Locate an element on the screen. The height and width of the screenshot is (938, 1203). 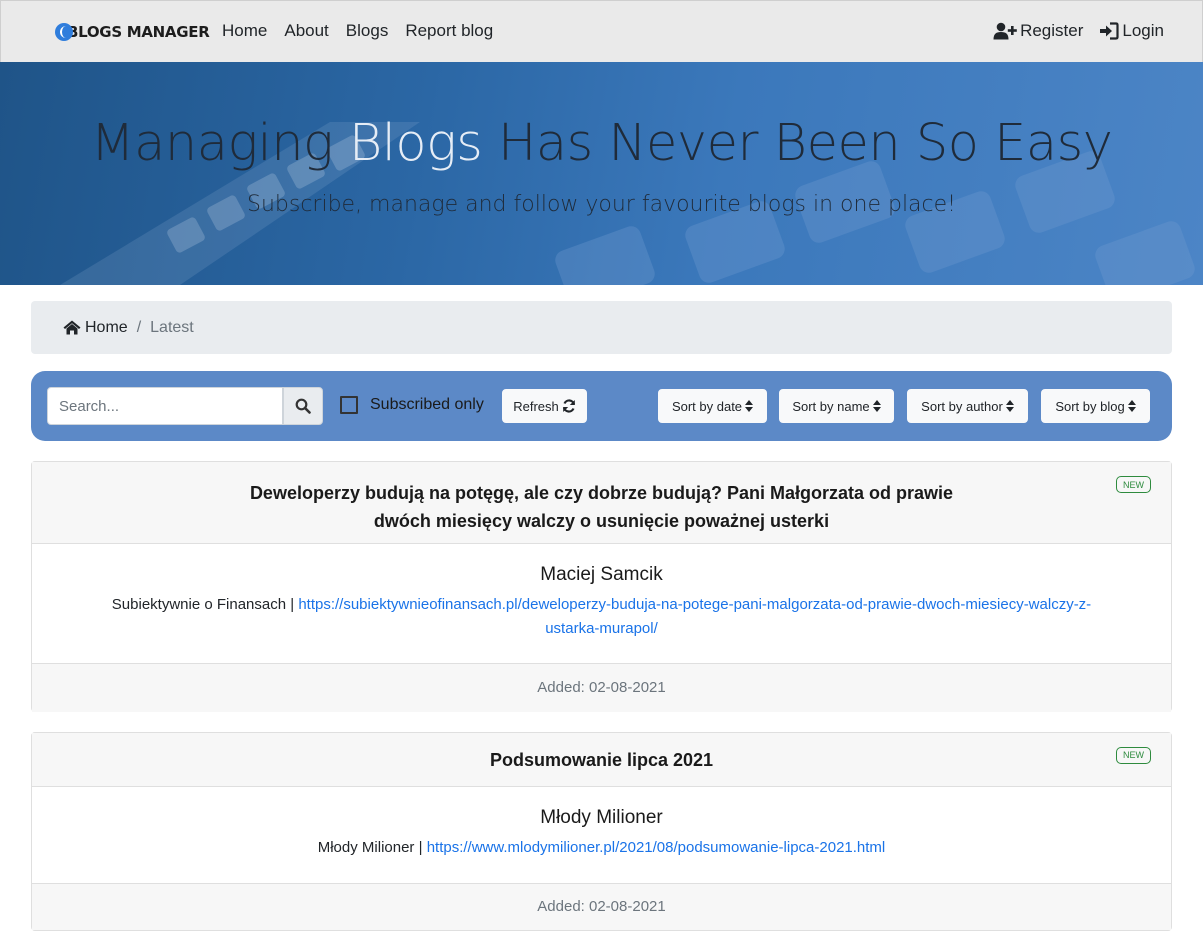
register-link: Register is located at coordinates (1038, 31).